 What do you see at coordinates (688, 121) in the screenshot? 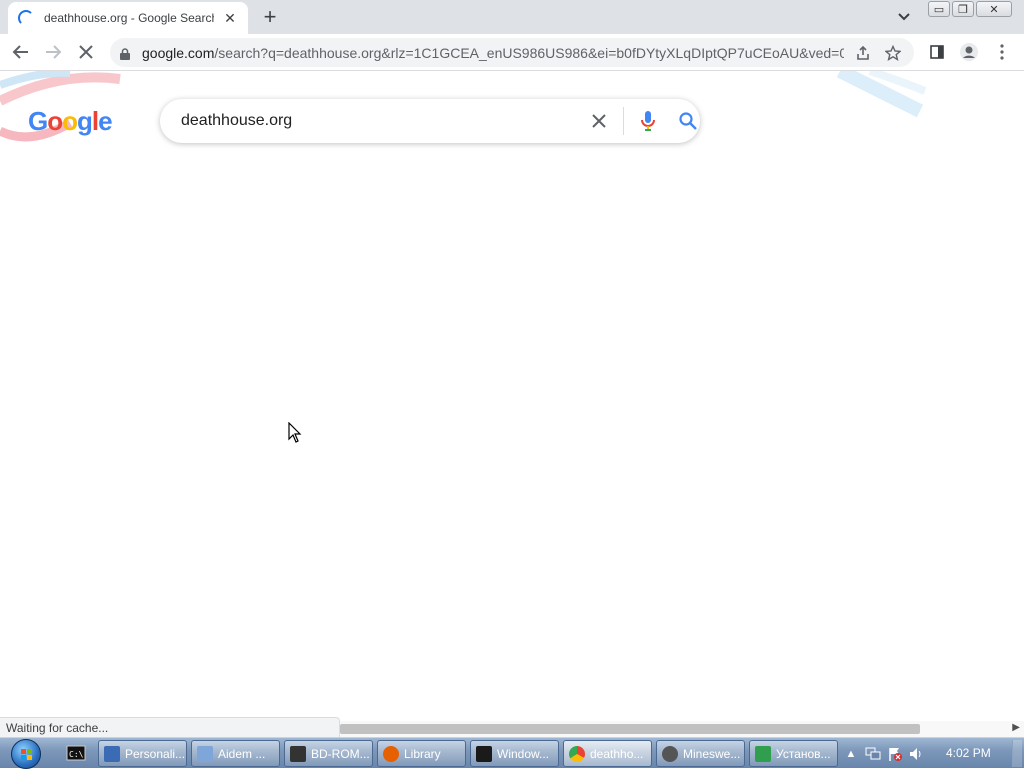
I see `search-magnifier-icon` at bounding box center [688, 121].